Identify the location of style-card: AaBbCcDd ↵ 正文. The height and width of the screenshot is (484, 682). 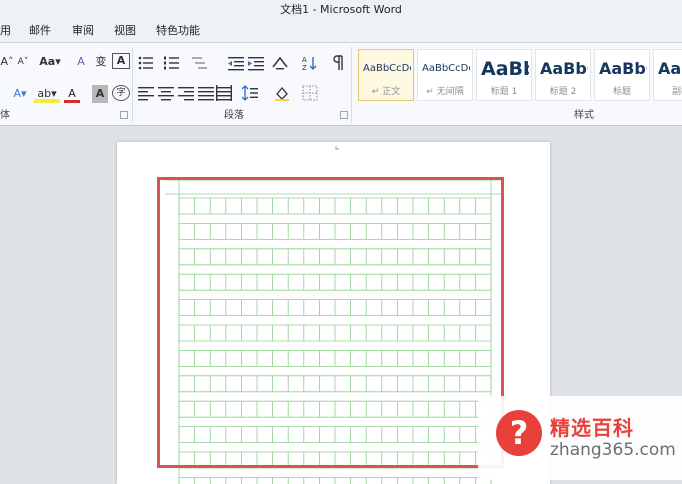
(386, 75).